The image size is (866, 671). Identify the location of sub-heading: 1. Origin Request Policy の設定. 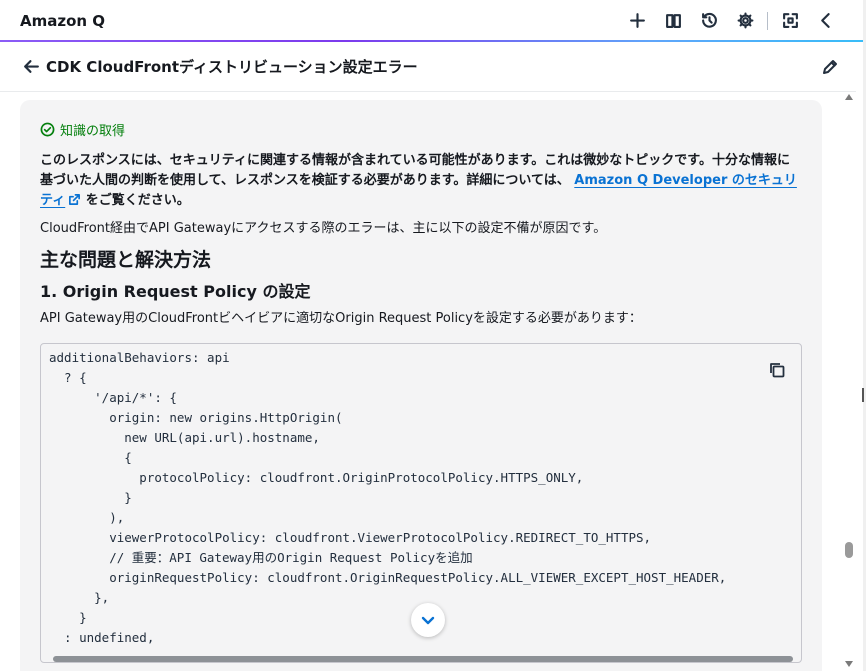
(175, 291).